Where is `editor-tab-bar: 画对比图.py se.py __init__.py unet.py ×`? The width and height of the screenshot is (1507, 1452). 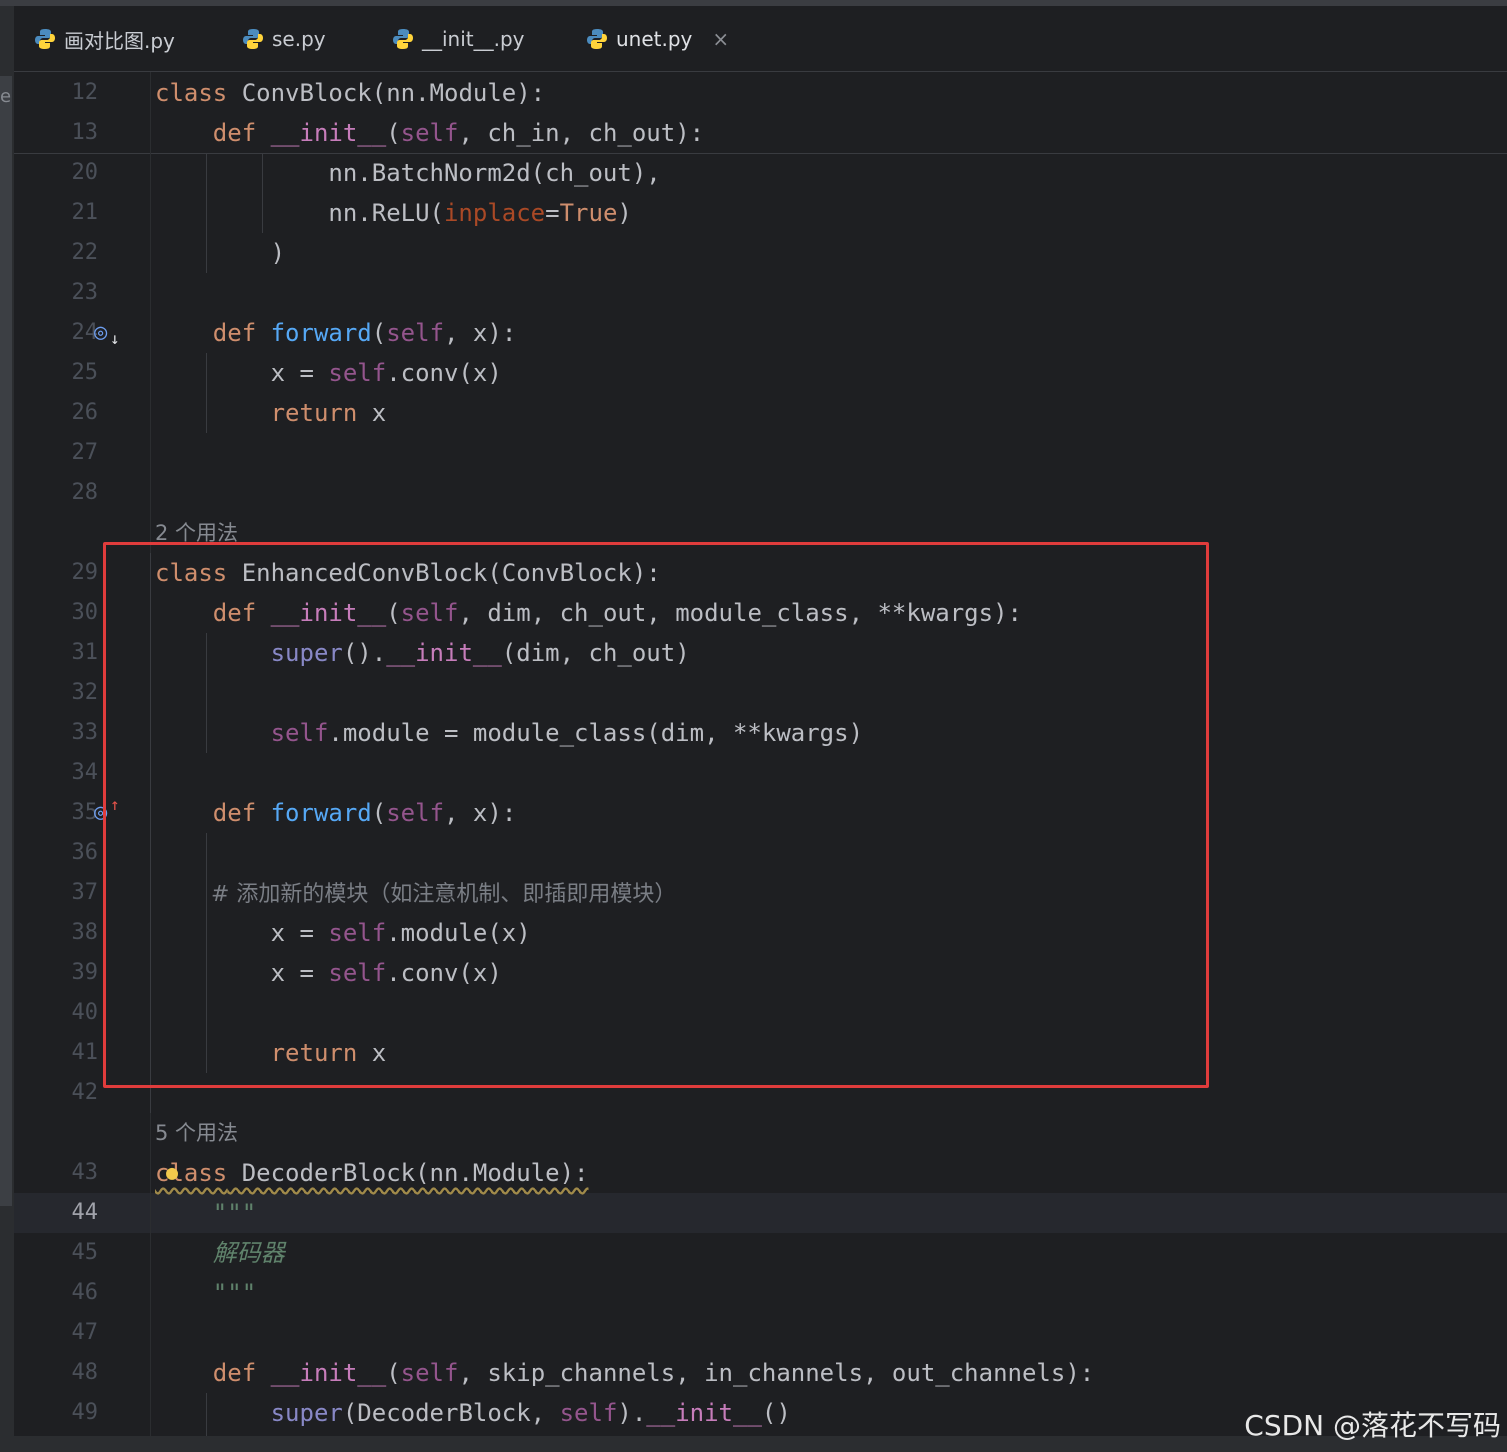 editor-tab-bar: 画对比图.py se.py __init__.py unet.py × is located at coordinates (760, 41).